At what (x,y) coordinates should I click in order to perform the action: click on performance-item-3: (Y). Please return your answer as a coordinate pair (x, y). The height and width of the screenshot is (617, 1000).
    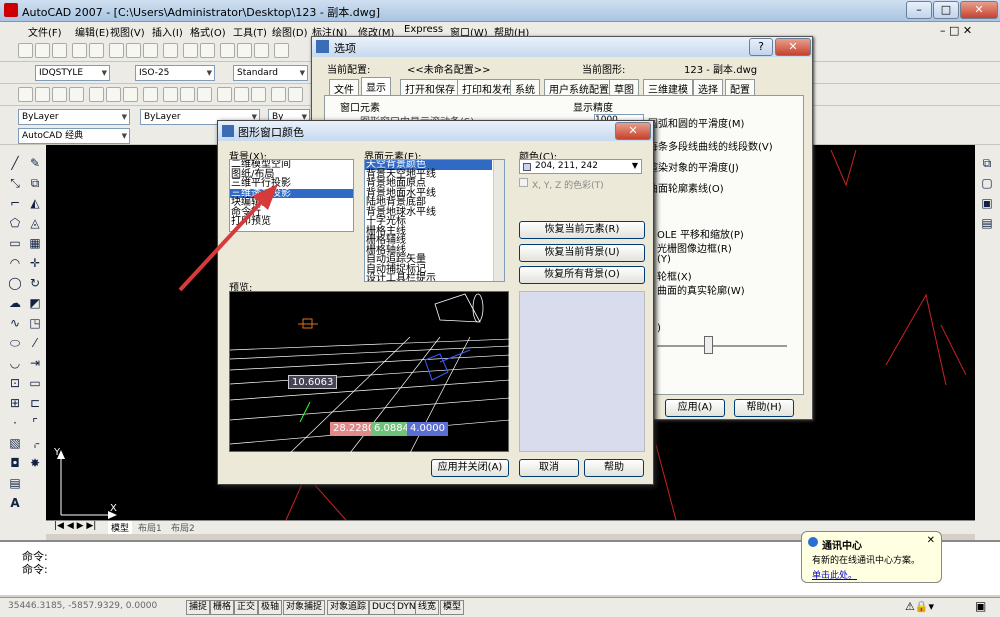
    Looking at the image, I should click on (664, 259).